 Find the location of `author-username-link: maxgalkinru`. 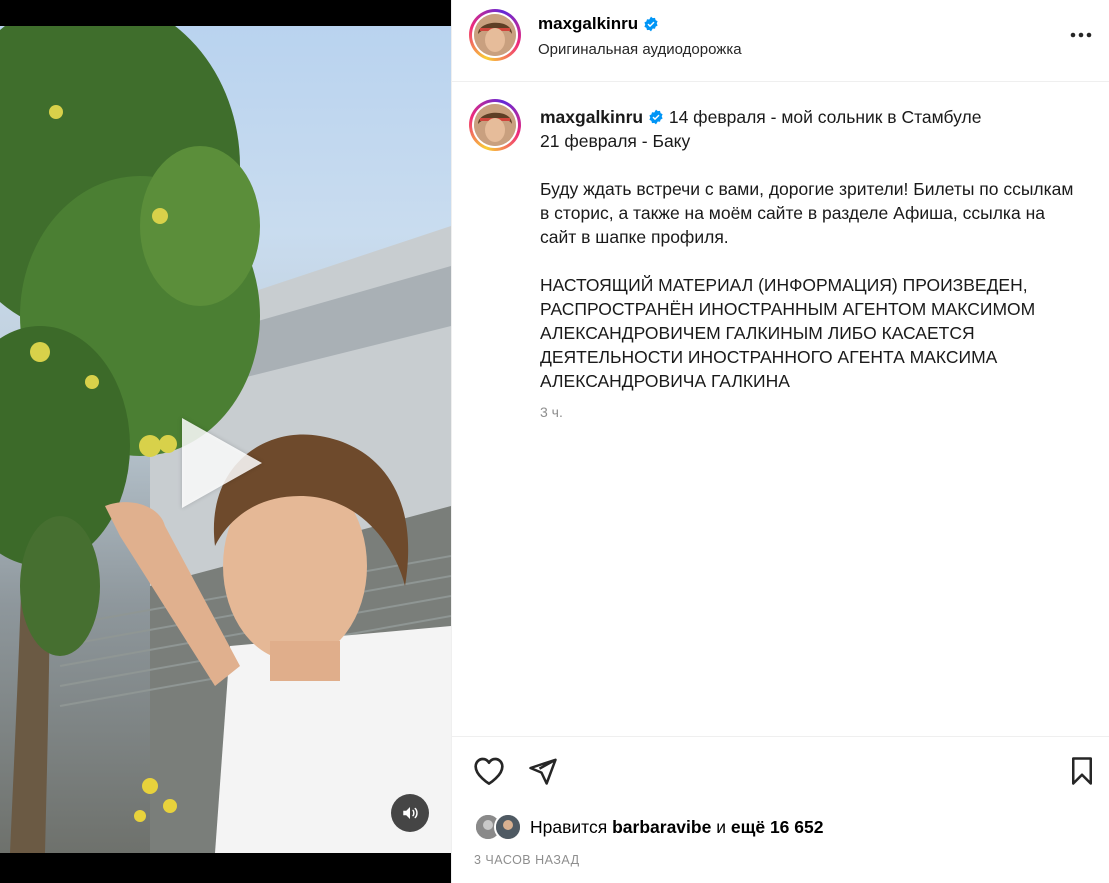

author-username-link: maxgalkinru is located at coordinates (598, 24).